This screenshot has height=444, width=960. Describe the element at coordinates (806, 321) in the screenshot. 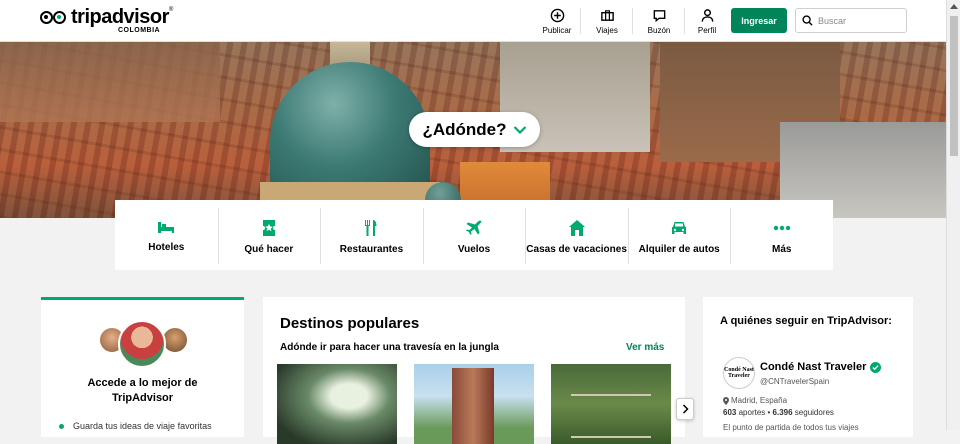

I see `follow-title: A quiénes seguir en TripAdvisor:` at that location.